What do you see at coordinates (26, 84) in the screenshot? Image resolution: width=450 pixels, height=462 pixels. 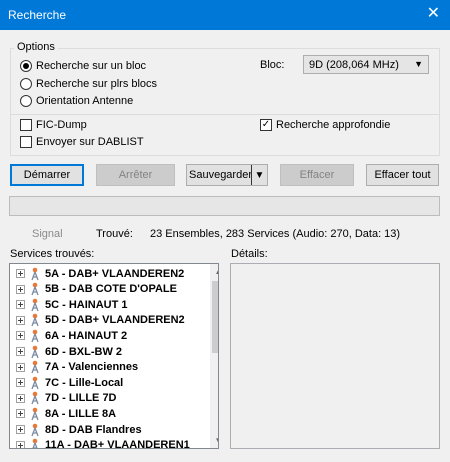 I see `radio-multi-block-dot` at bounding box center [26, 84].